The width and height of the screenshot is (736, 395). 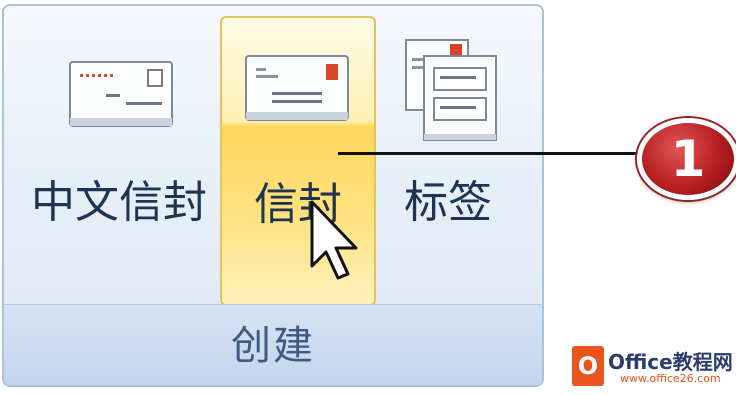 I want to click on step-number-badge: 1, so click(x=686, y=159).